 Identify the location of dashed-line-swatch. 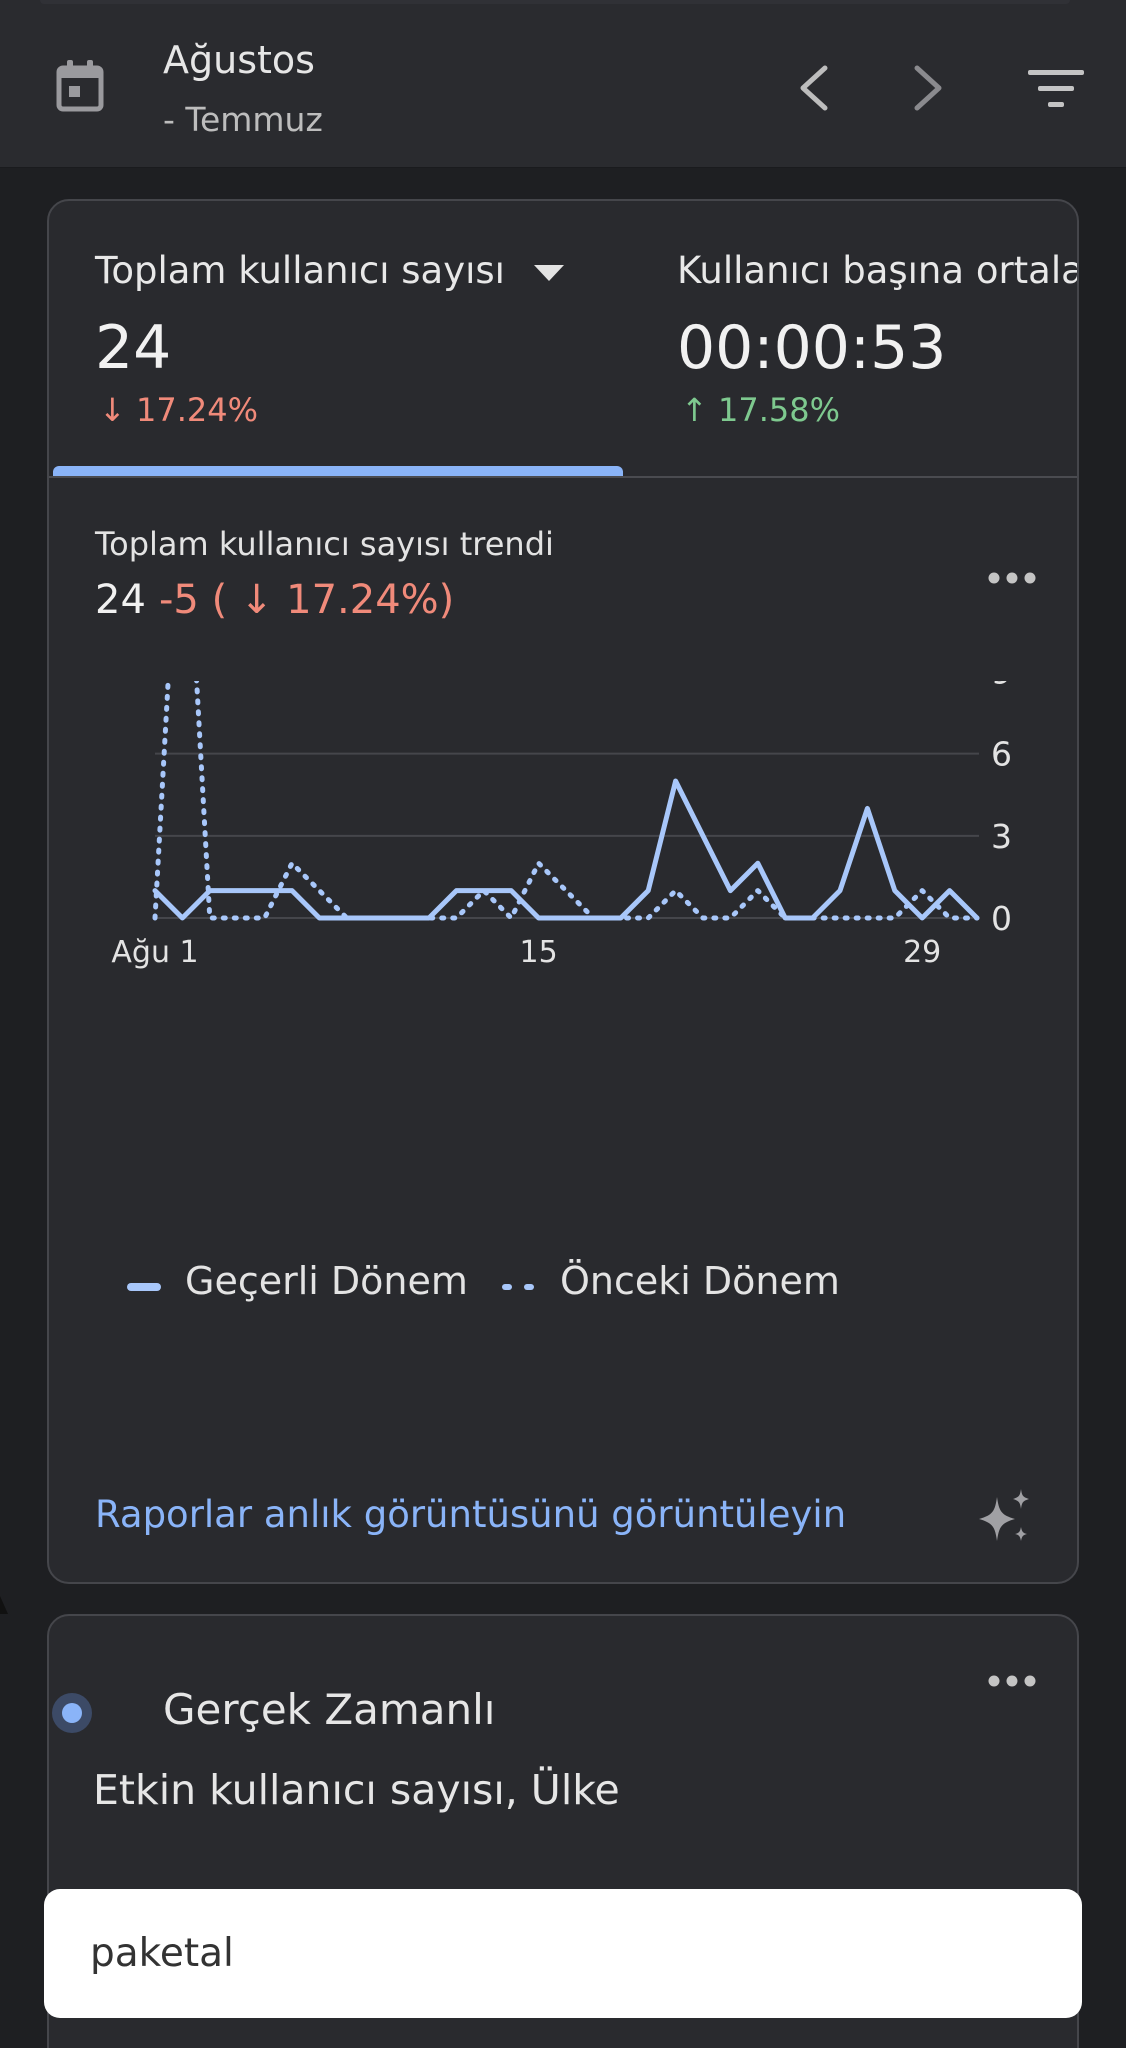
(518, 1287).